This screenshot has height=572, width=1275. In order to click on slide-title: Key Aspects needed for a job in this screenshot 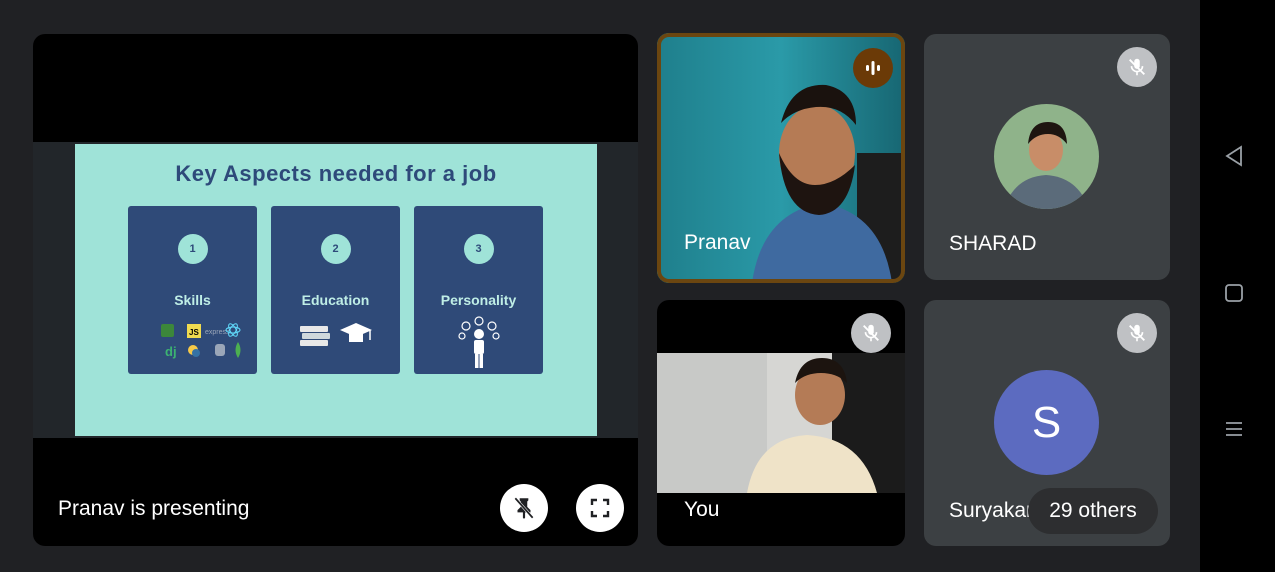, I will do `click(336, 173)`.